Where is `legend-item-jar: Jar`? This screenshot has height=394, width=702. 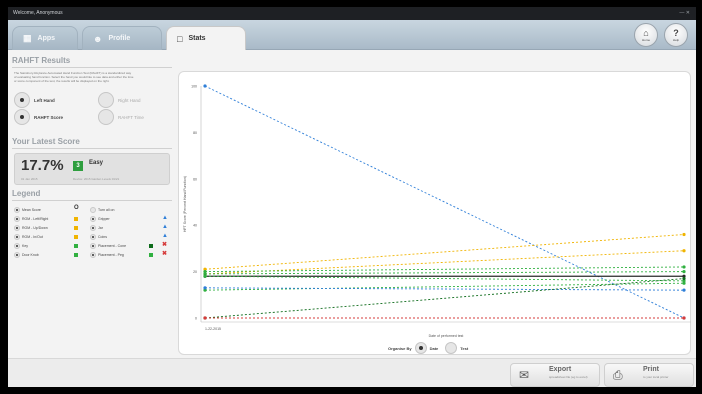
legend-item-jar: Jar is located at coordinates (96, 228).